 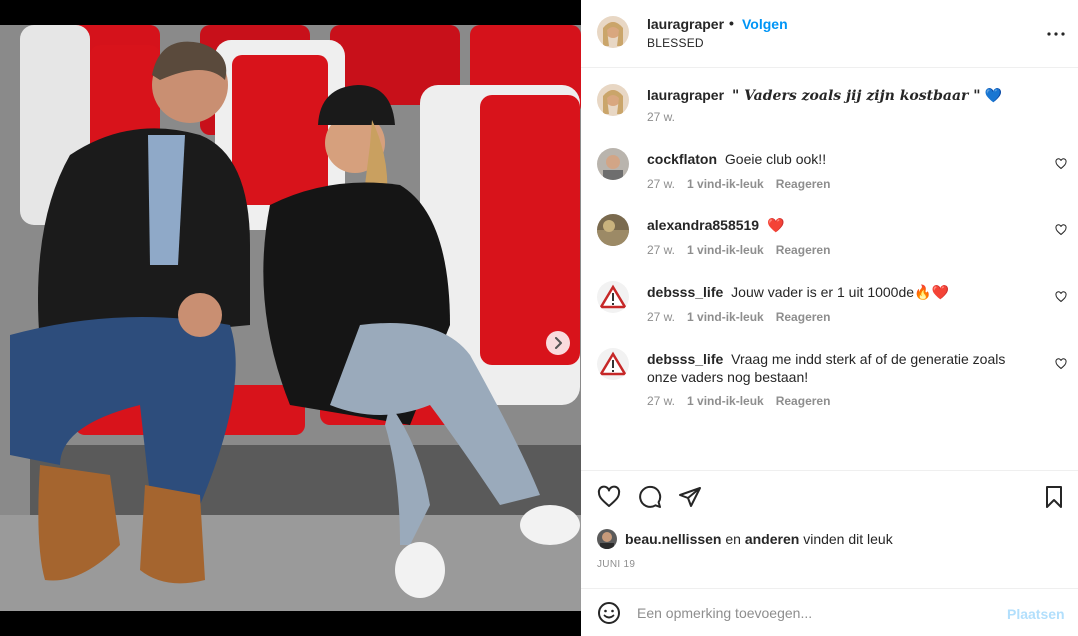 I want to click on caption-time: 27 w., so click(x=661, y=117).